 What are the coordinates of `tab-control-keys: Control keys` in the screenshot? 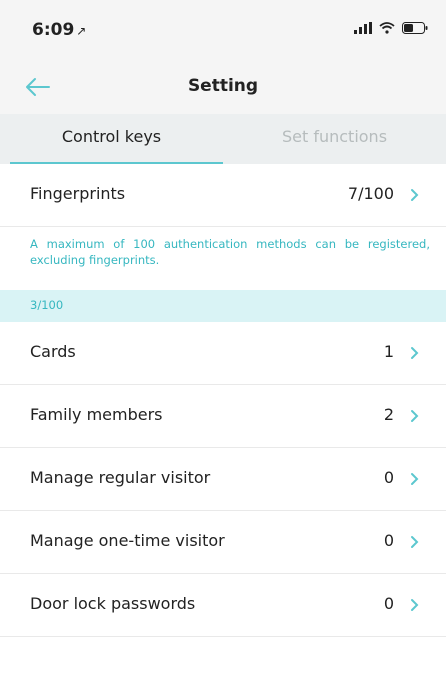 It's located at (111, 140).